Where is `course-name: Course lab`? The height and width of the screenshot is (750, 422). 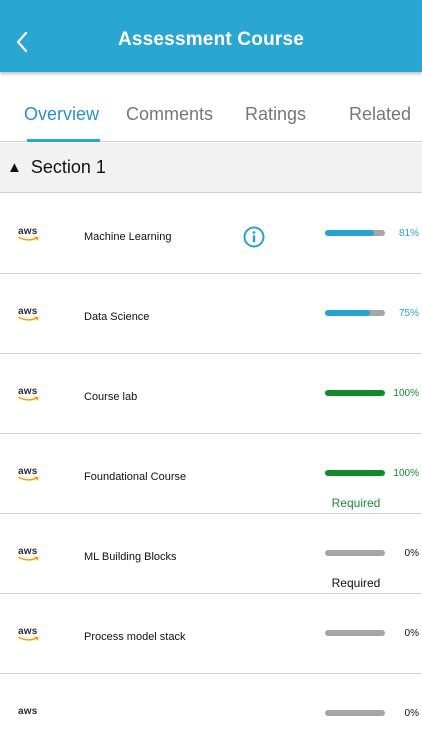 course-name: Course lab is located at coordinates (111, 397).